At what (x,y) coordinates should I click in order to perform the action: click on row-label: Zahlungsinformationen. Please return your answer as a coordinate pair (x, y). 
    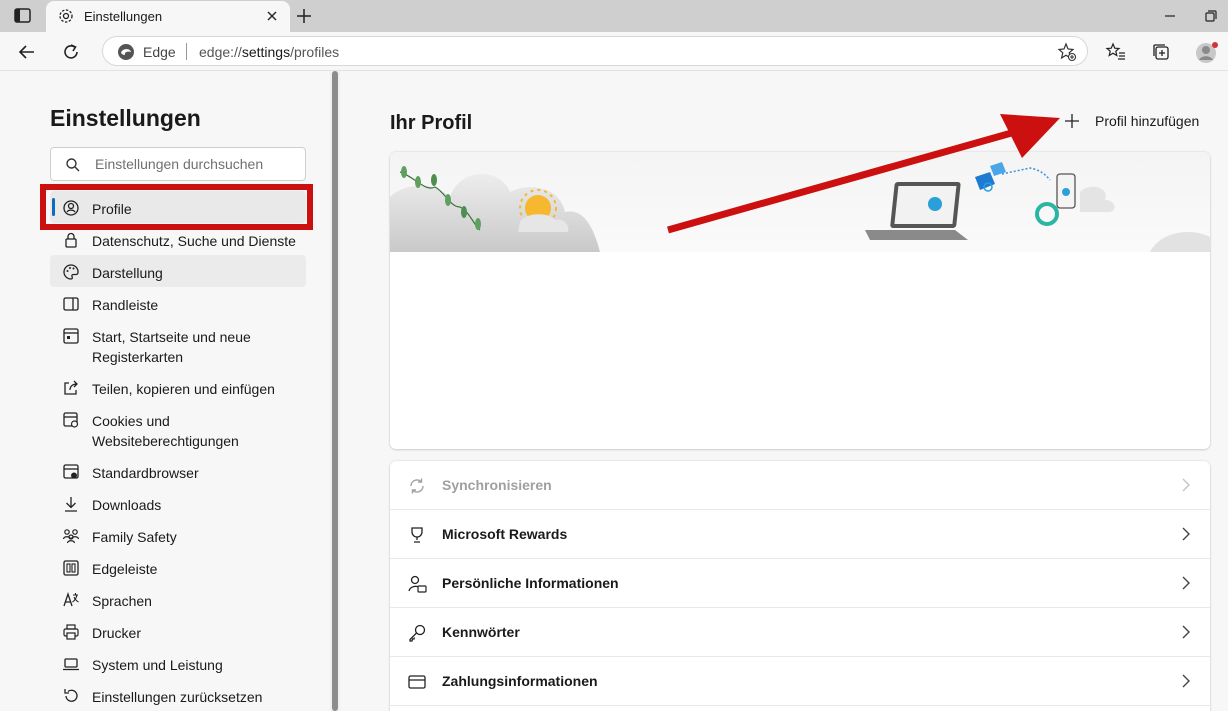
    Looking at the image, I should click on (520, 681).